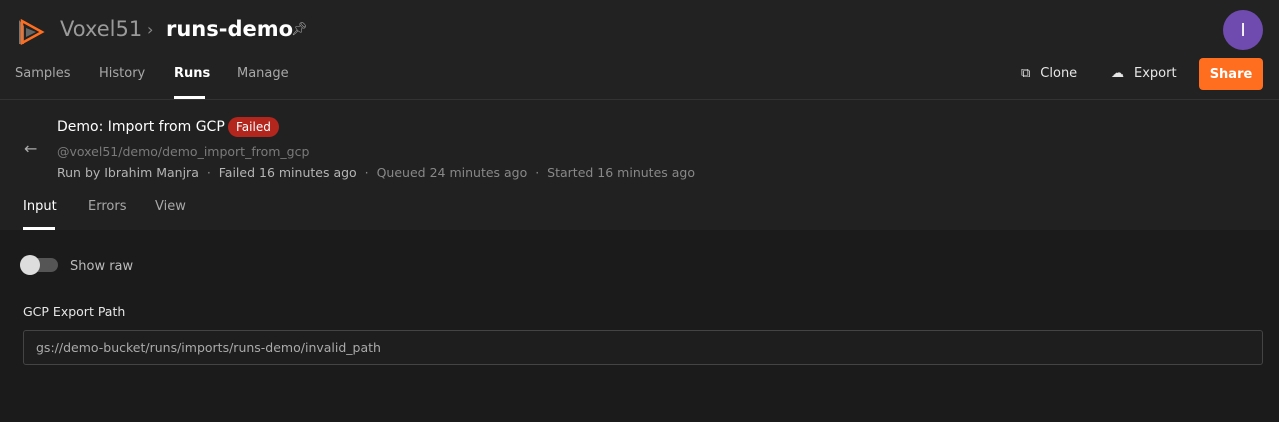 The height and width of the screenshot is (422, 1279). Describe the element at coordinates (1243, 30) in the screenshot. I see `avatar: I` at that location.